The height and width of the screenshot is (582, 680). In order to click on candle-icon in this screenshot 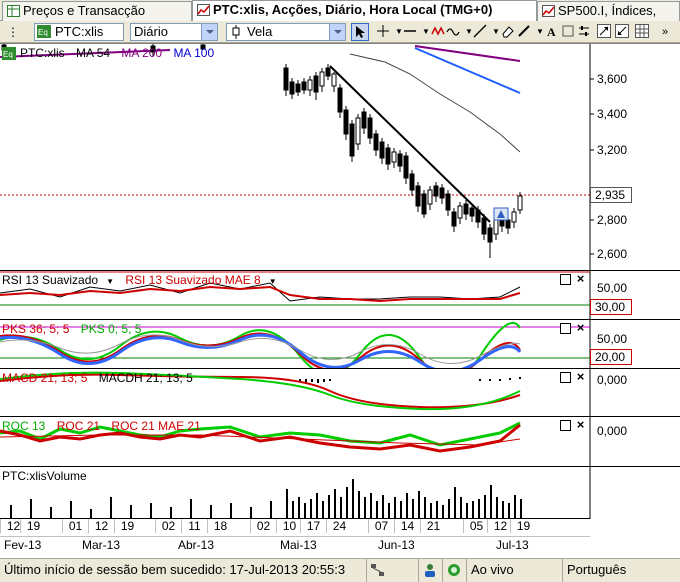, I will do `click(236, 32)`.